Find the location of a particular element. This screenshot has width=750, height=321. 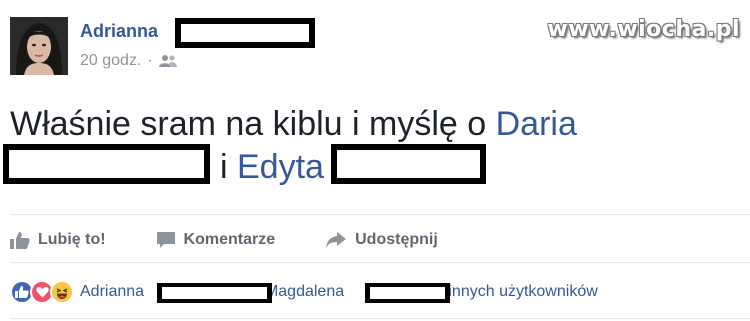

share-label: Udostępnij is located at coordinates (396, 239).